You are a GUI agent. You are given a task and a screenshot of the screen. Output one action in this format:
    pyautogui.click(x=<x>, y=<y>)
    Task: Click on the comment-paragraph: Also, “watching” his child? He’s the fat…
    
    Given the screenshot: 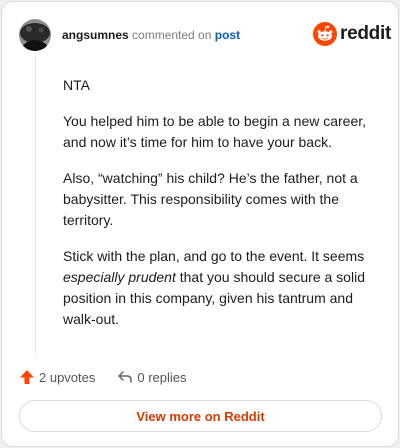 What is the action you would take?
    pyautogui.click(x=210, y=199)
    